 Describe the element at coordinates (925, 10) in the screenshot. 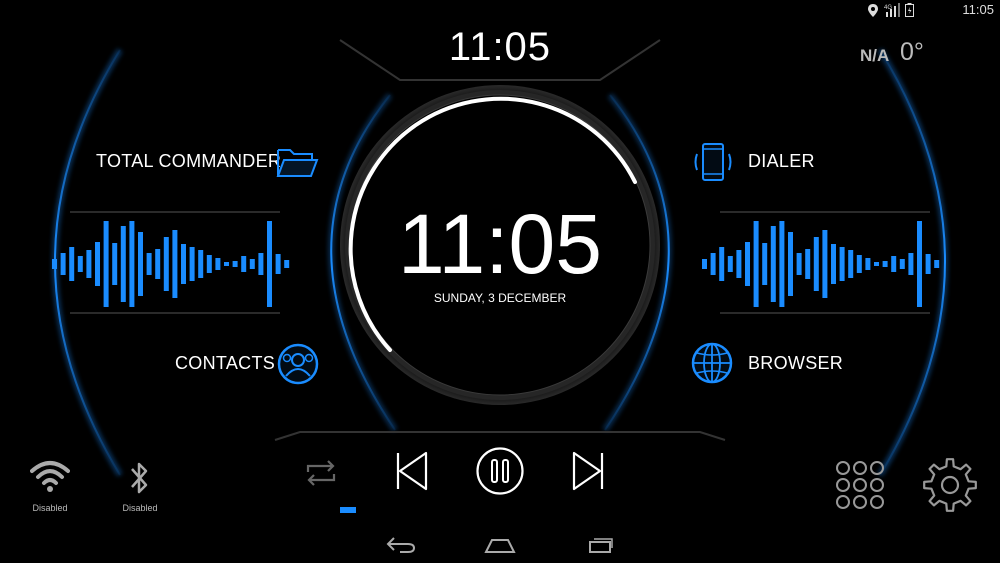

I see `status-bar: 4G 11:05` at that location.